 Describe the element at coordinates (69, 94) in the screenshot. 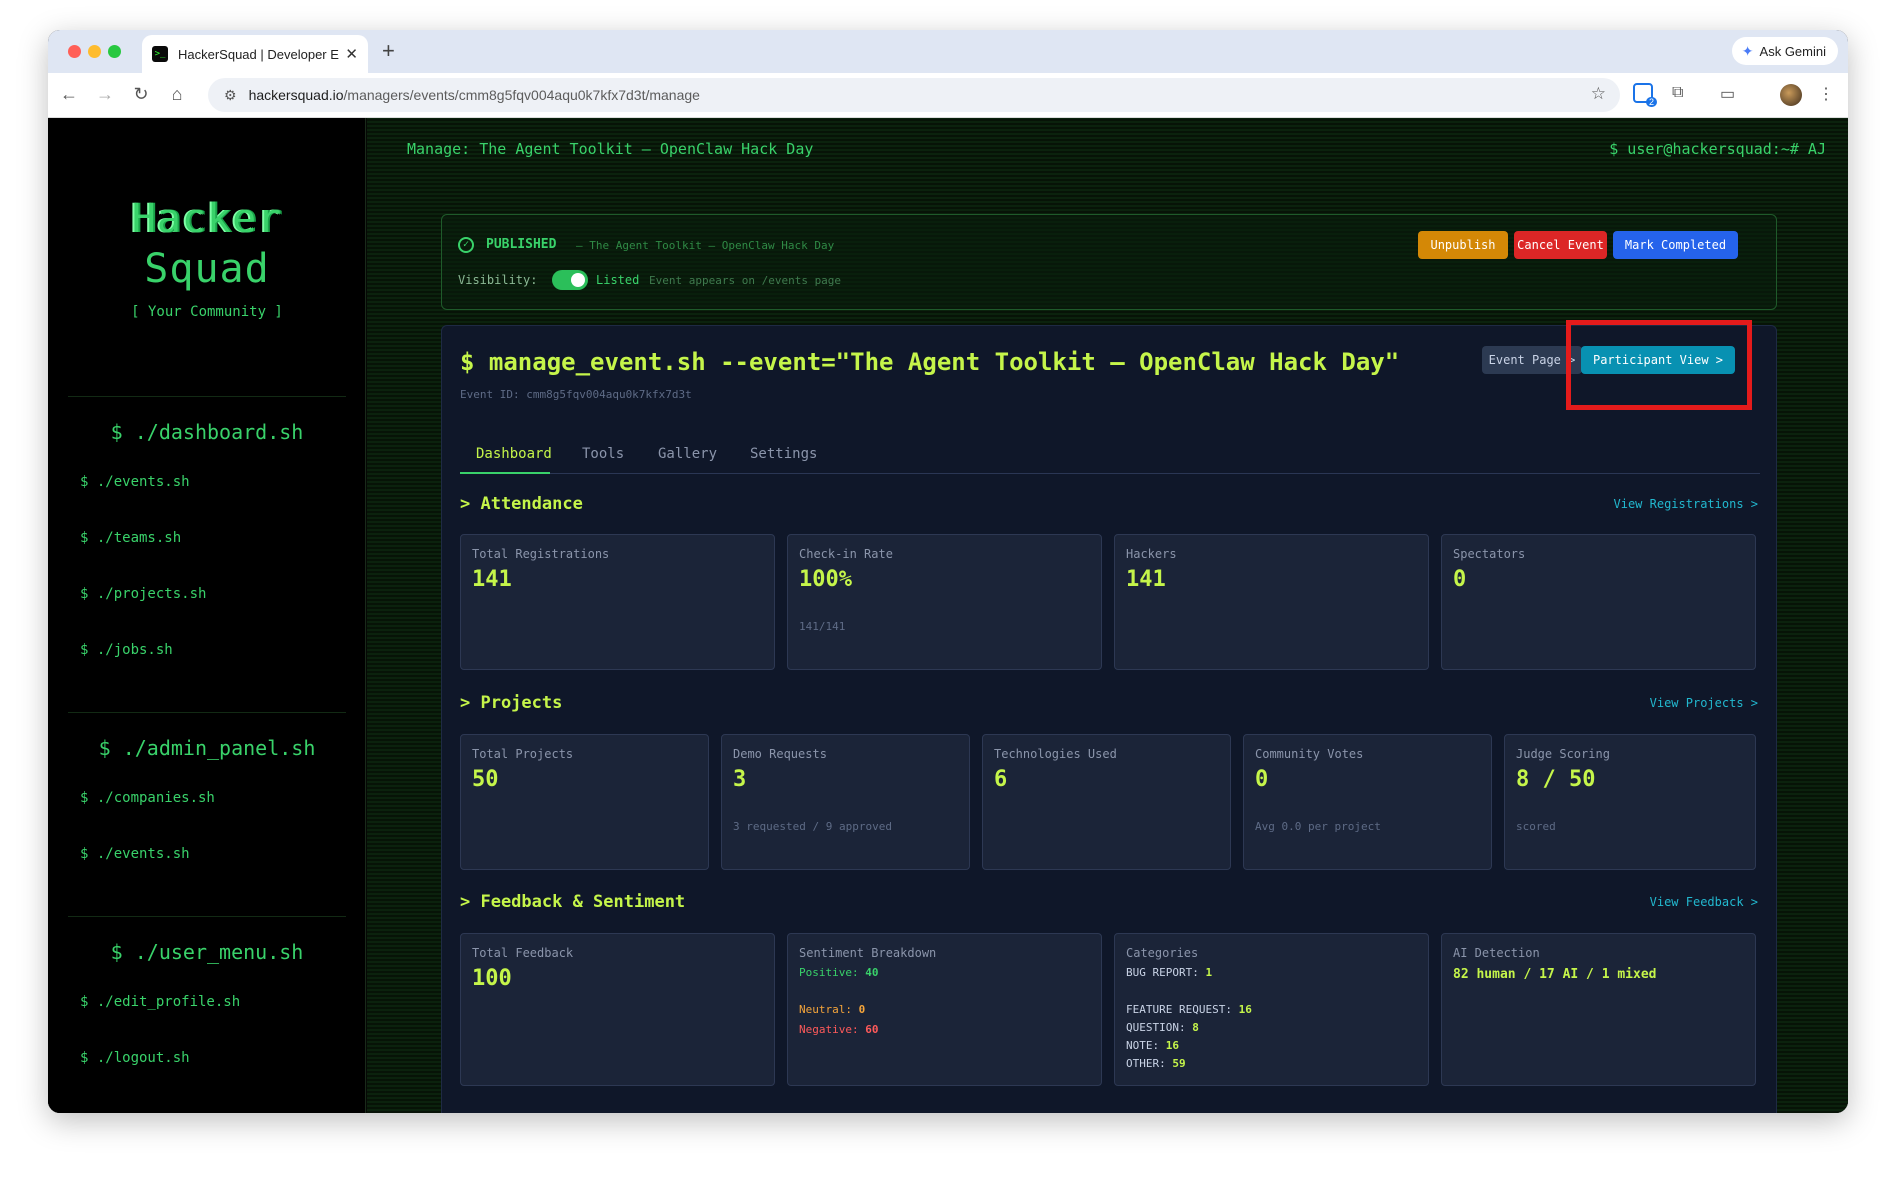

I see `back-arrow-icon: ←` at that location.